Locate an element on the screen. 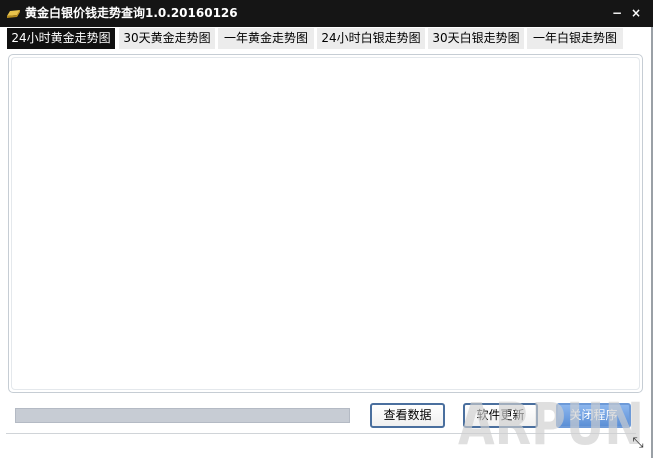 Image resolution: width=653 pixels, height=458 pixels. close-window-button: × is located at coordinates (636, 13).